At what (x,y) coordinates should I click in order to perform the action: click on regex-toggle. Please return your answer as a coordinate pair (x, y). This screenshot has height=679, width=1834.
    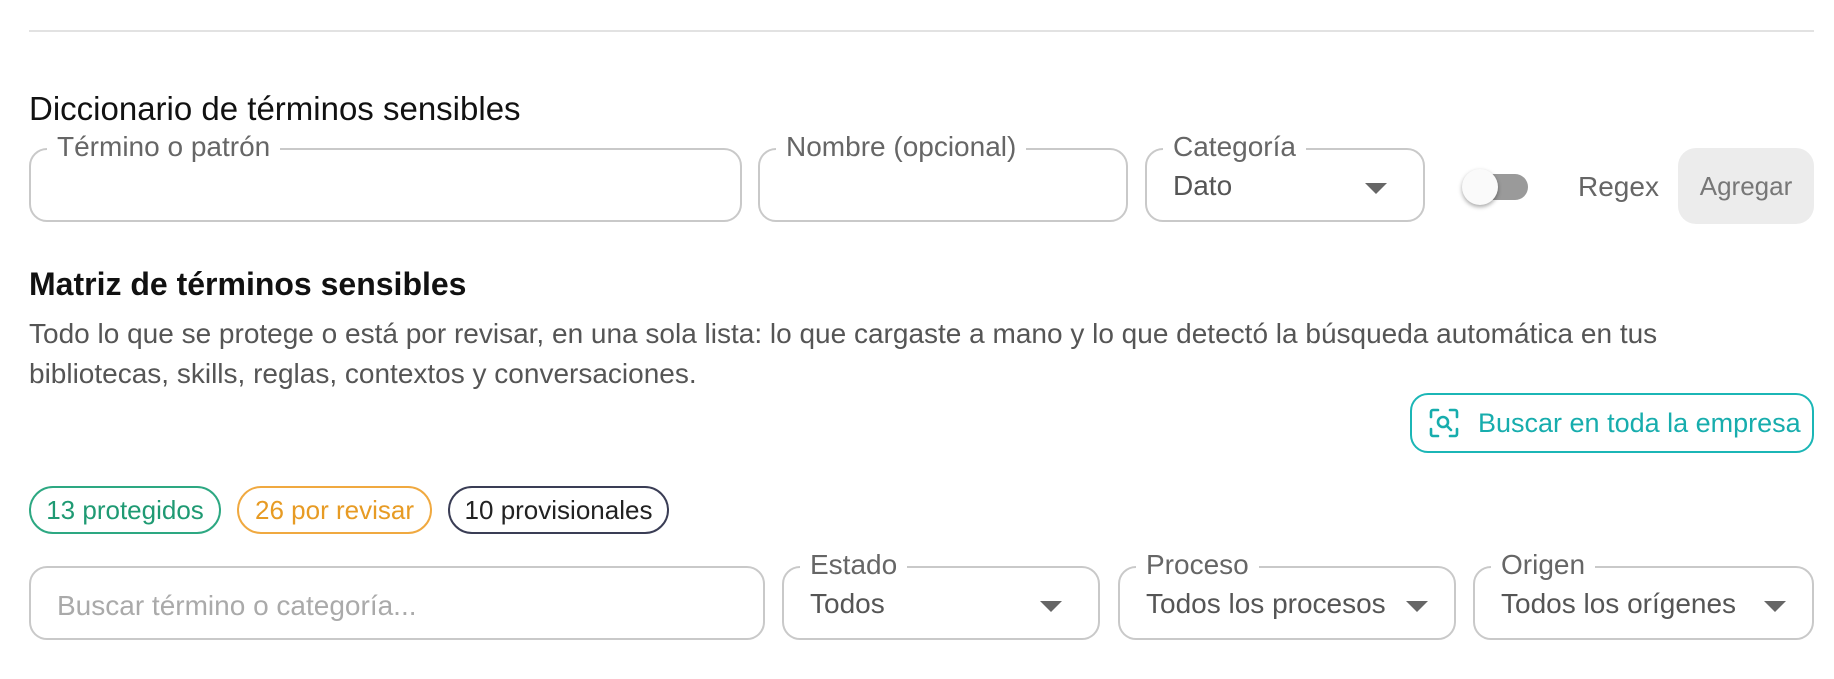
    Looking at the image, I should click on (1497, 187).